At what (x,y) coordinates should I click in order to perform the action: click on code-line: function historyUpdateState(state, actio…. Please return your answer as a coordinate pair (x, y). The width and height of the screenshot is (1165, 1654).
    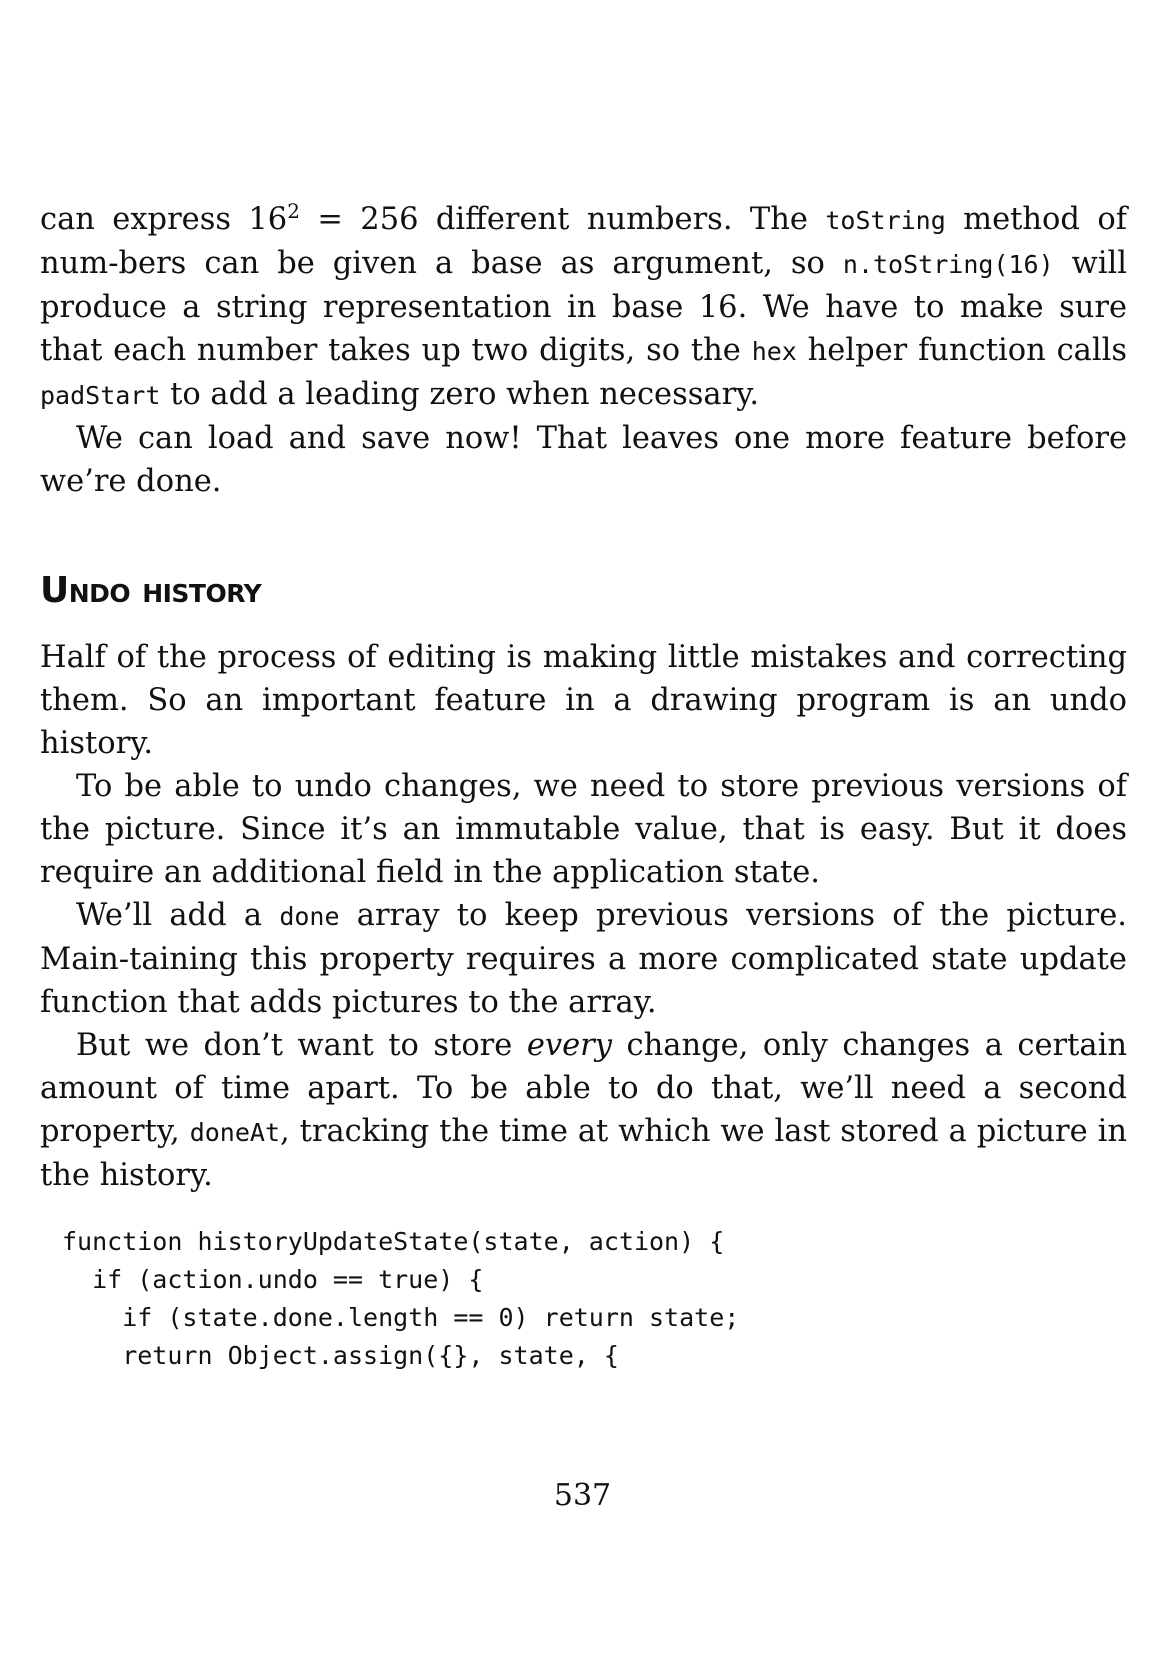
    Looking at the image, I should click on (393, 1241).